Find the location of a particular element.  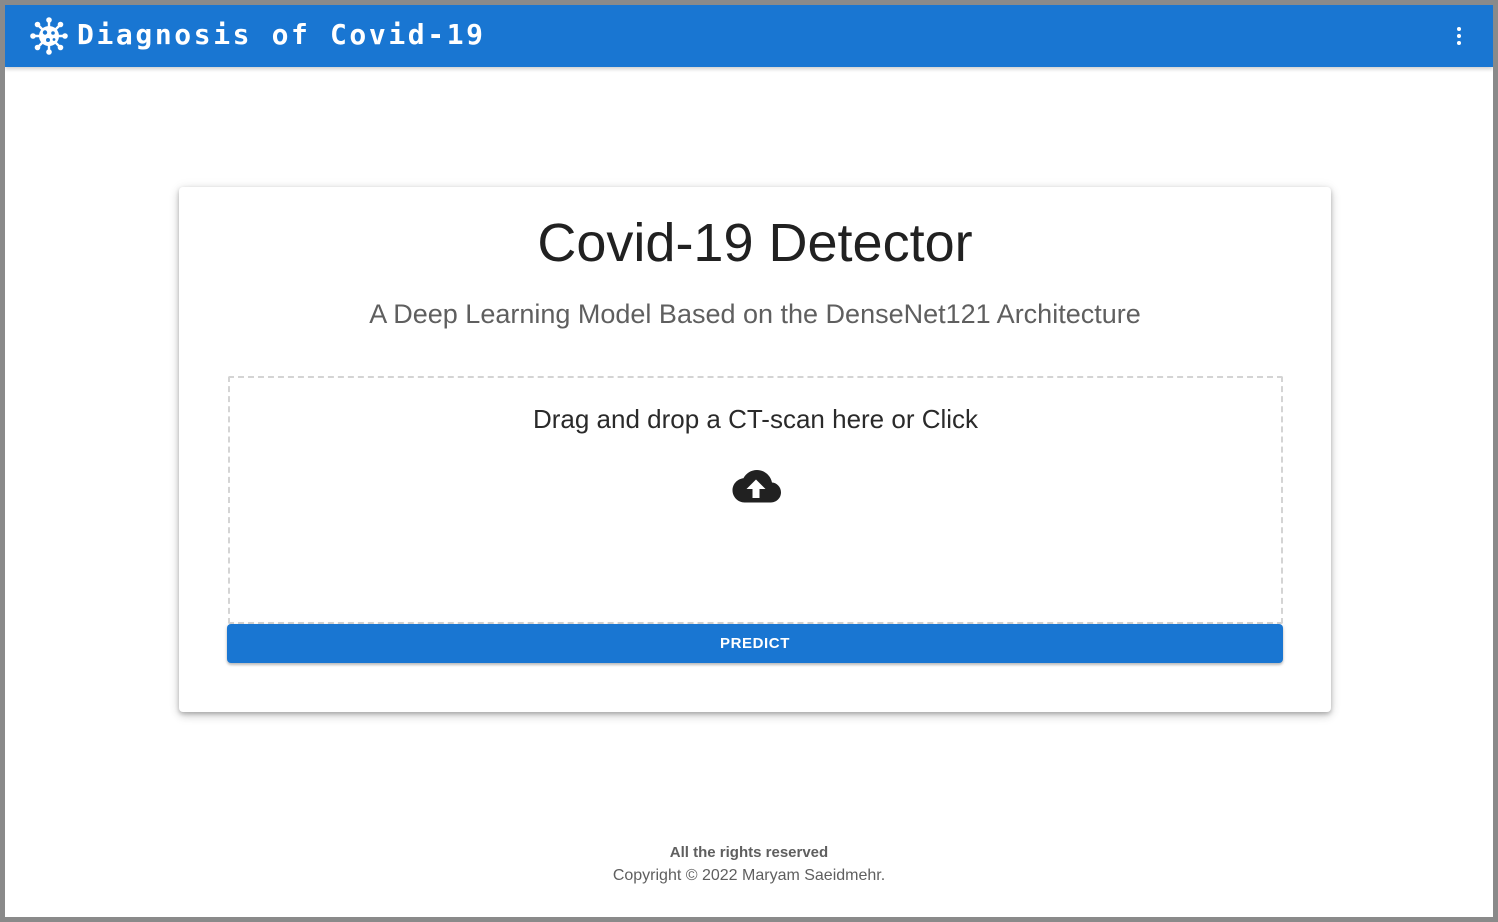

cloud-upload-icon is located at coordinates (756, 488).